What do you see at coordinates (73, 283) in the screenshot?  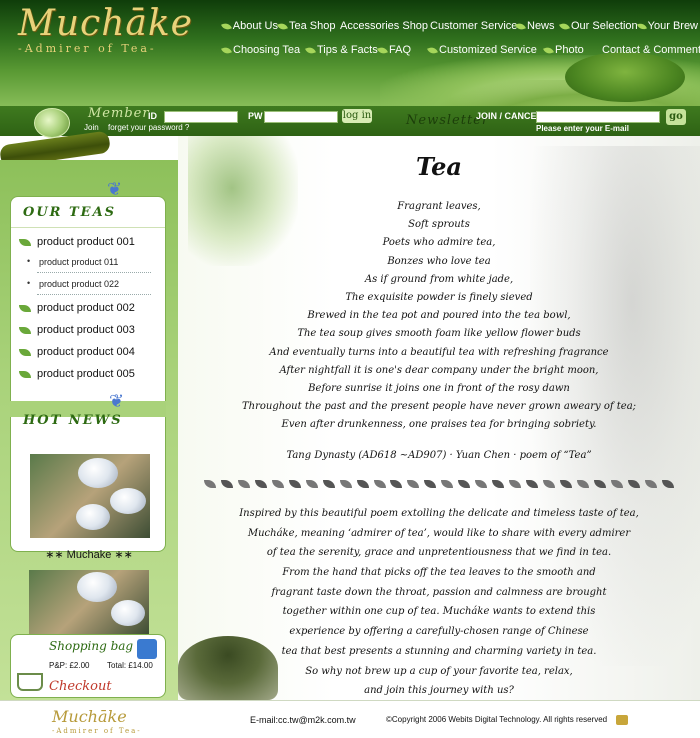 I see `subcategory-item: product product 022` at bounding box center [73, 283].